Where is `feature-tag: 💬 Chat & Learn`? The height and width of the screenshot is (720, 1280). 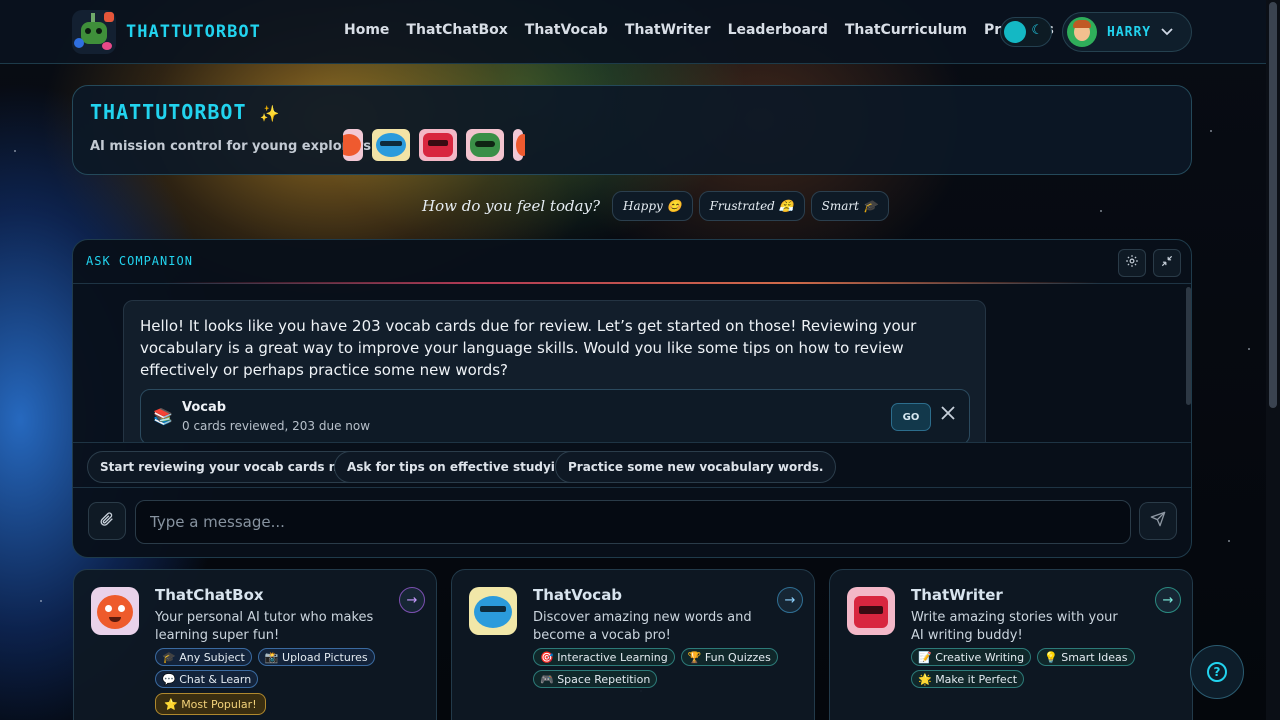
feature-tag: 💬 Chat & Learn is located at coordinates (207, 679).